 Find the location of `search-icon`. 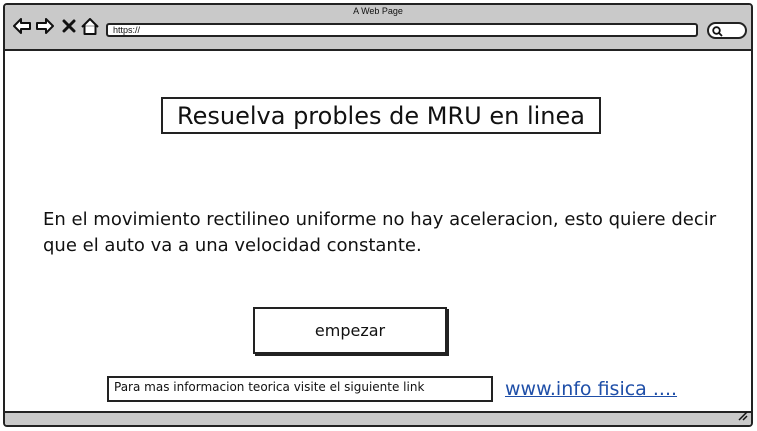

search-icon is located at coordinates (717, 31).